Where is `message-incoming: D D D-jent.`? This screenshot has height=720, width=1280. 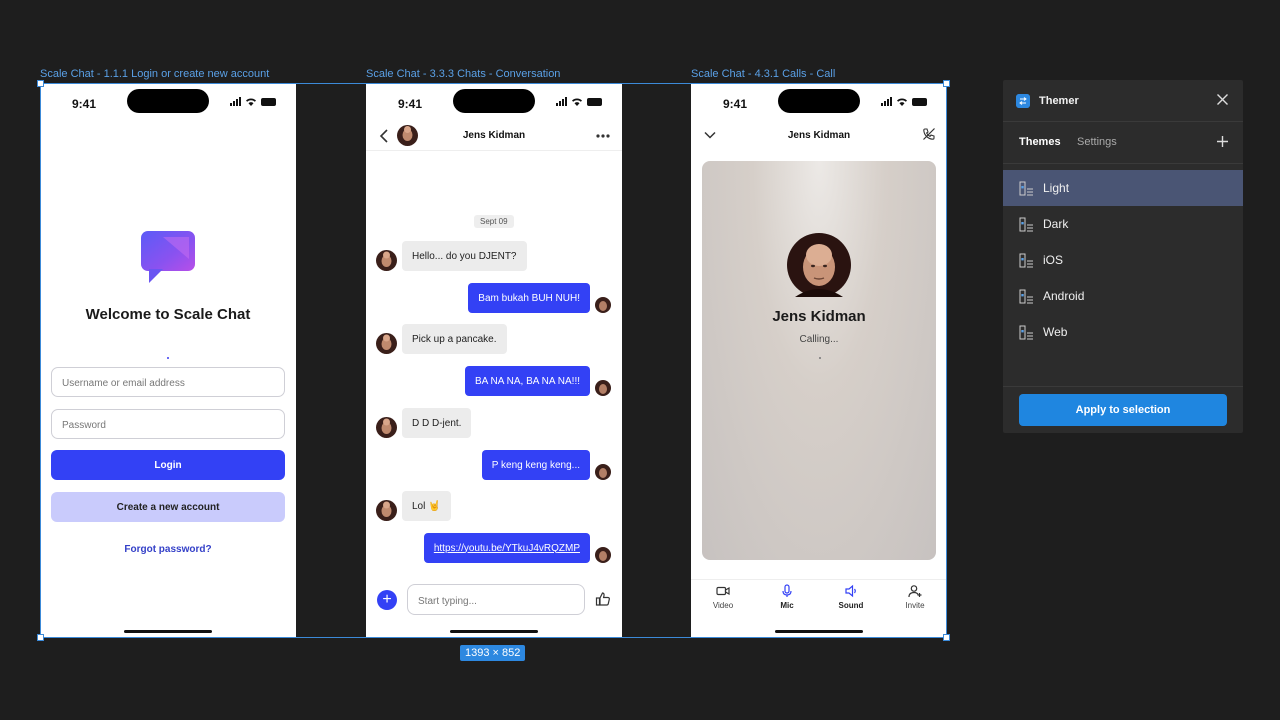 message-incoming: D D D-jent. is located at coordinates (437, 423).